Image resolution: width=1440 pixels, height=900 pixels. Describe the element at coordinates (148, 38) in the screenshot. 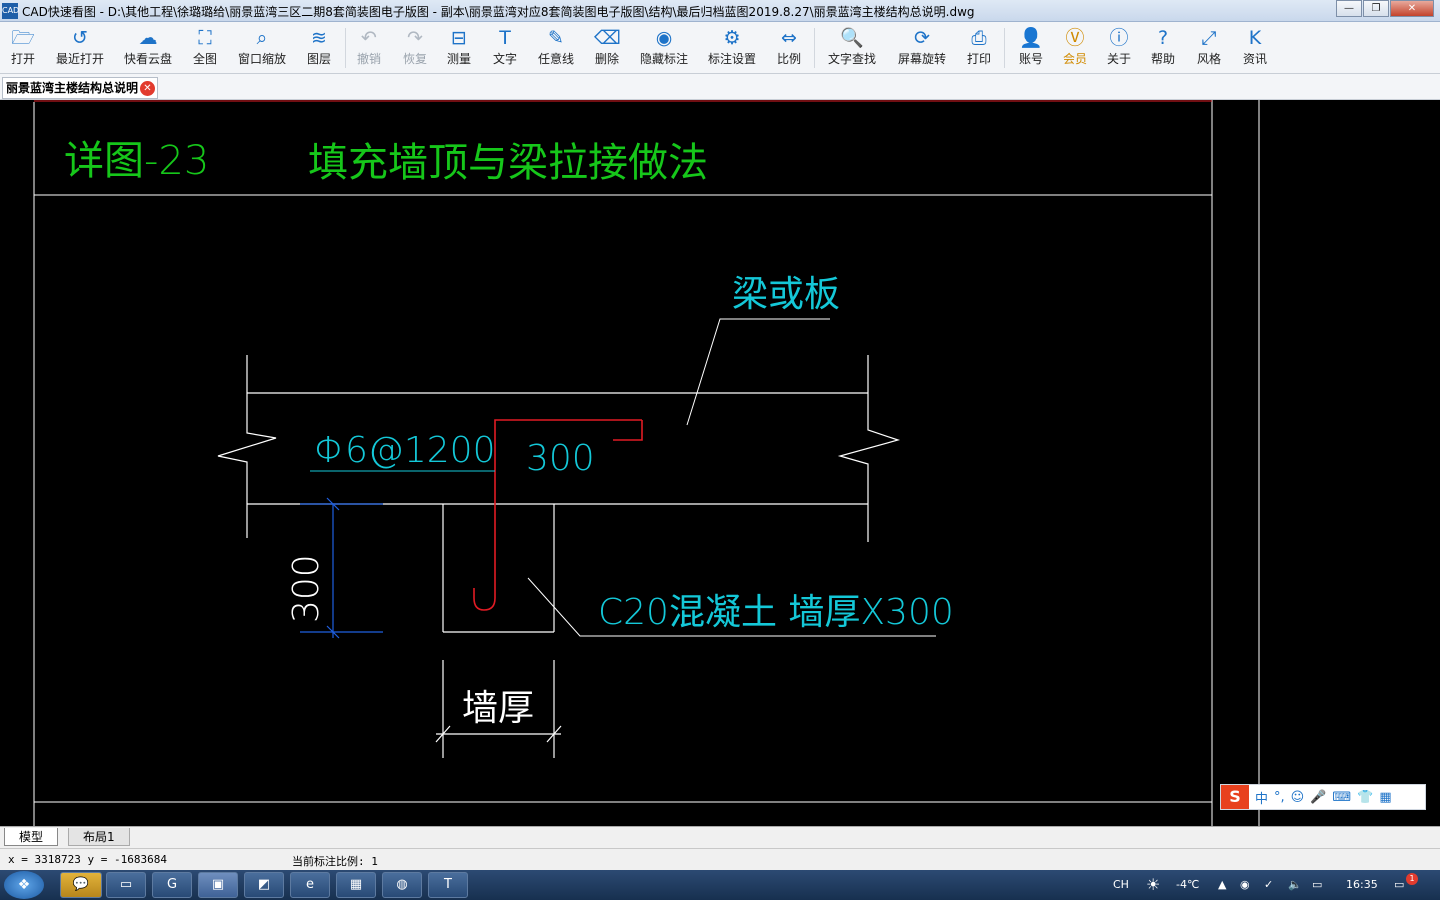

I see `cloud-icon: ☁` at that location.